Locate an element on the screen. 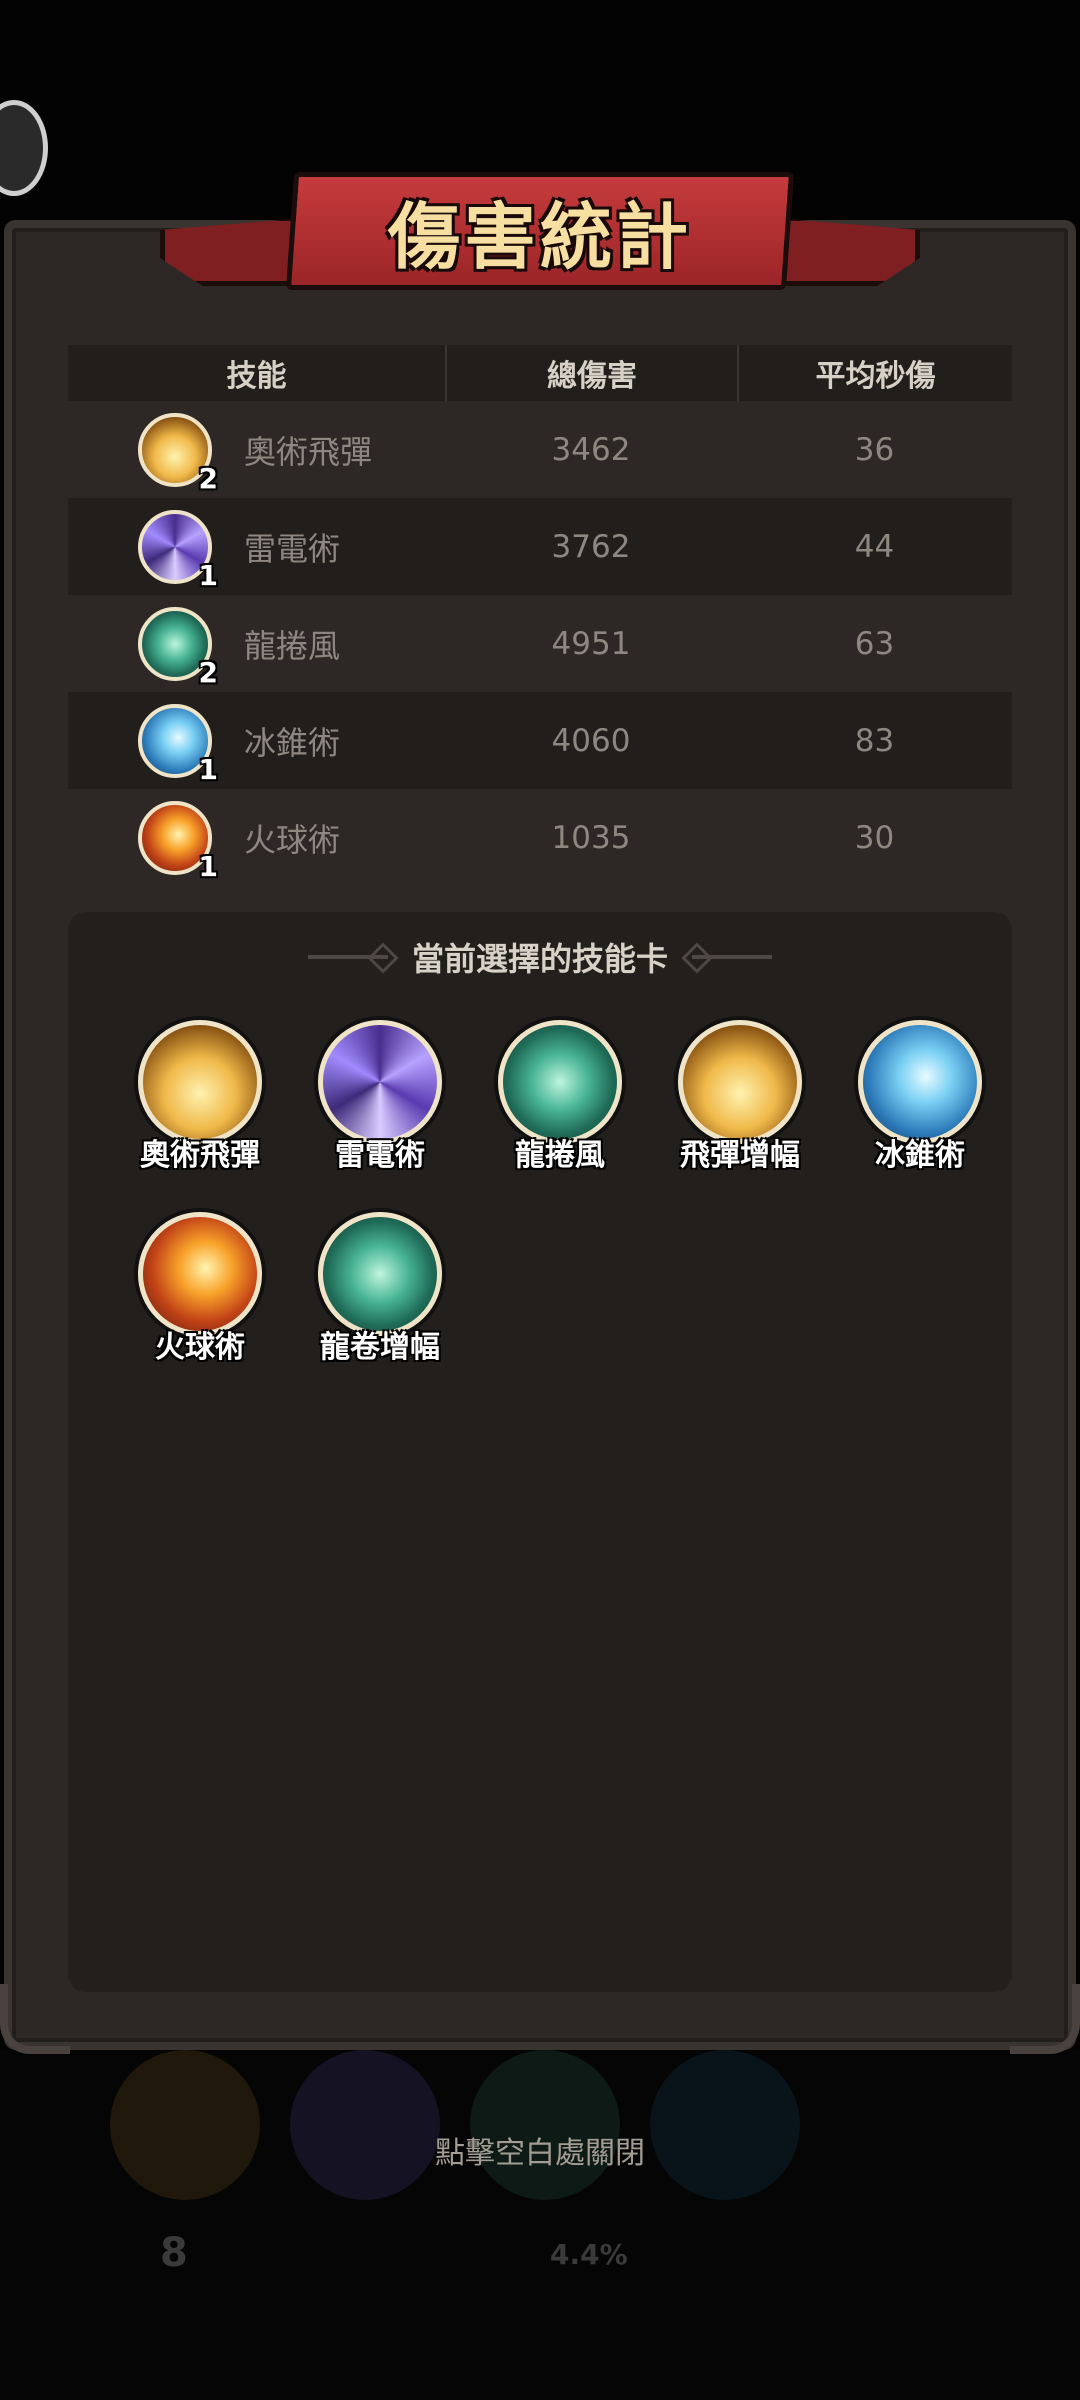 Image resolution: width=1080 pixels, height=2400 pixels. skill-name: 火球術 is located at coordinates (292, 839).